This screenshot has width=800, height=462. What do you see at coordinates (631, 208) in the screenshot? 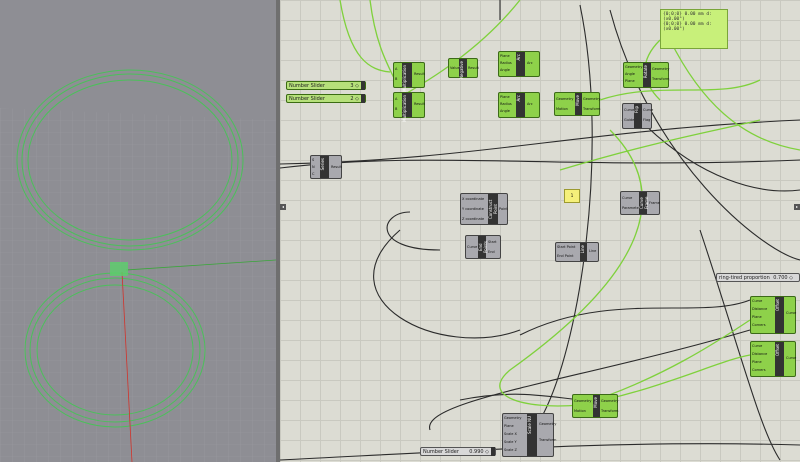
I see `pin-in: Parameter` at bounding box center [631, 208].